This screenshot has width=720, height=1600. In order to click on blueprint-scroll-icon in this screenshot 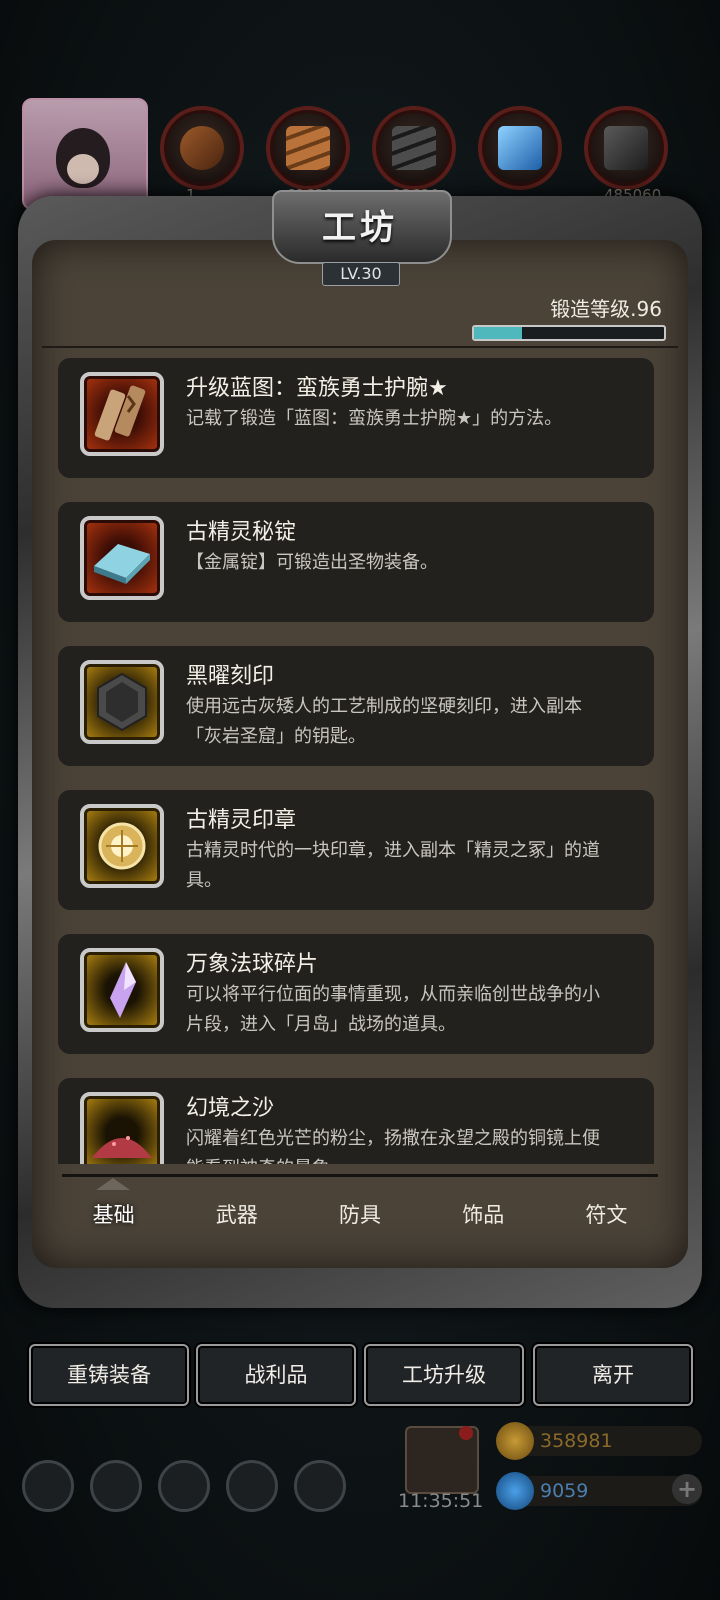, I will do `click(120, 413)`.